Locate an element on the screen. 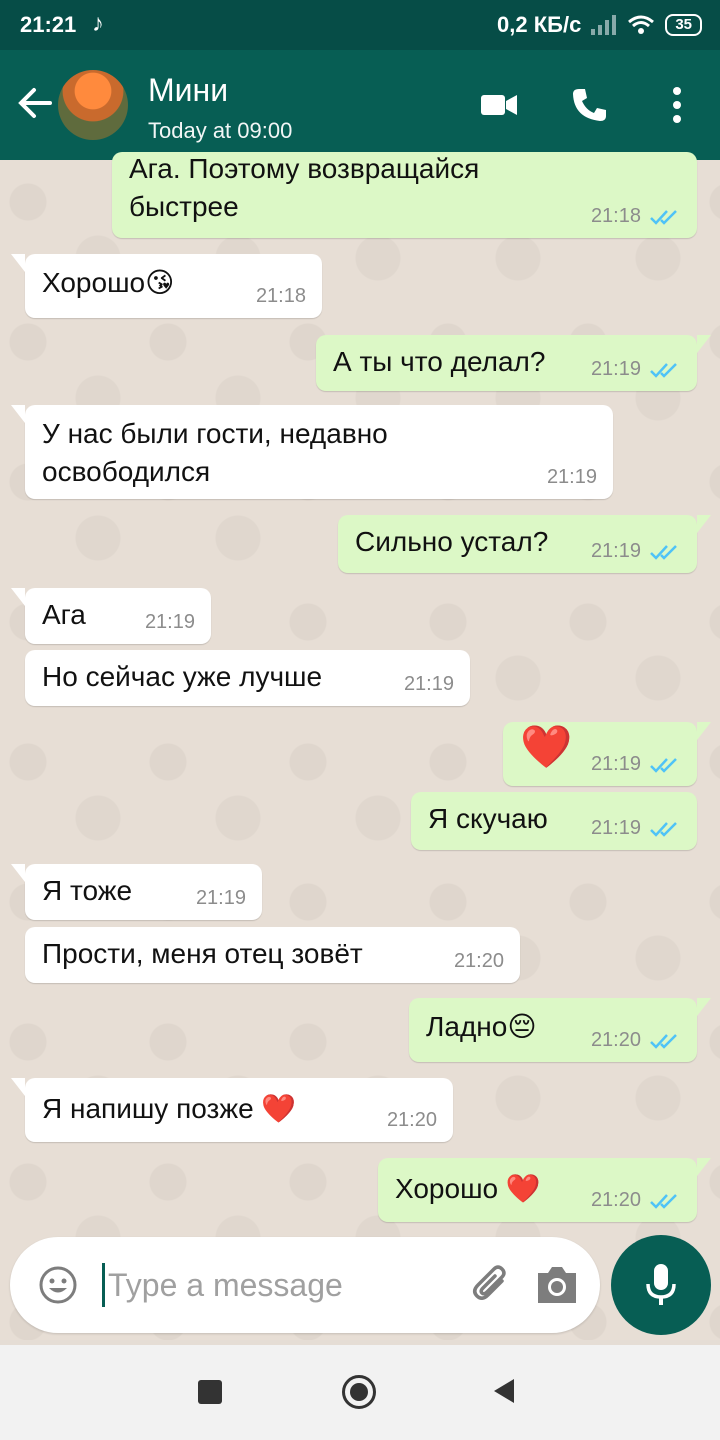  message-bubble-incoming: Хорошо😘 21:18 is located at coordinates (166, 286).